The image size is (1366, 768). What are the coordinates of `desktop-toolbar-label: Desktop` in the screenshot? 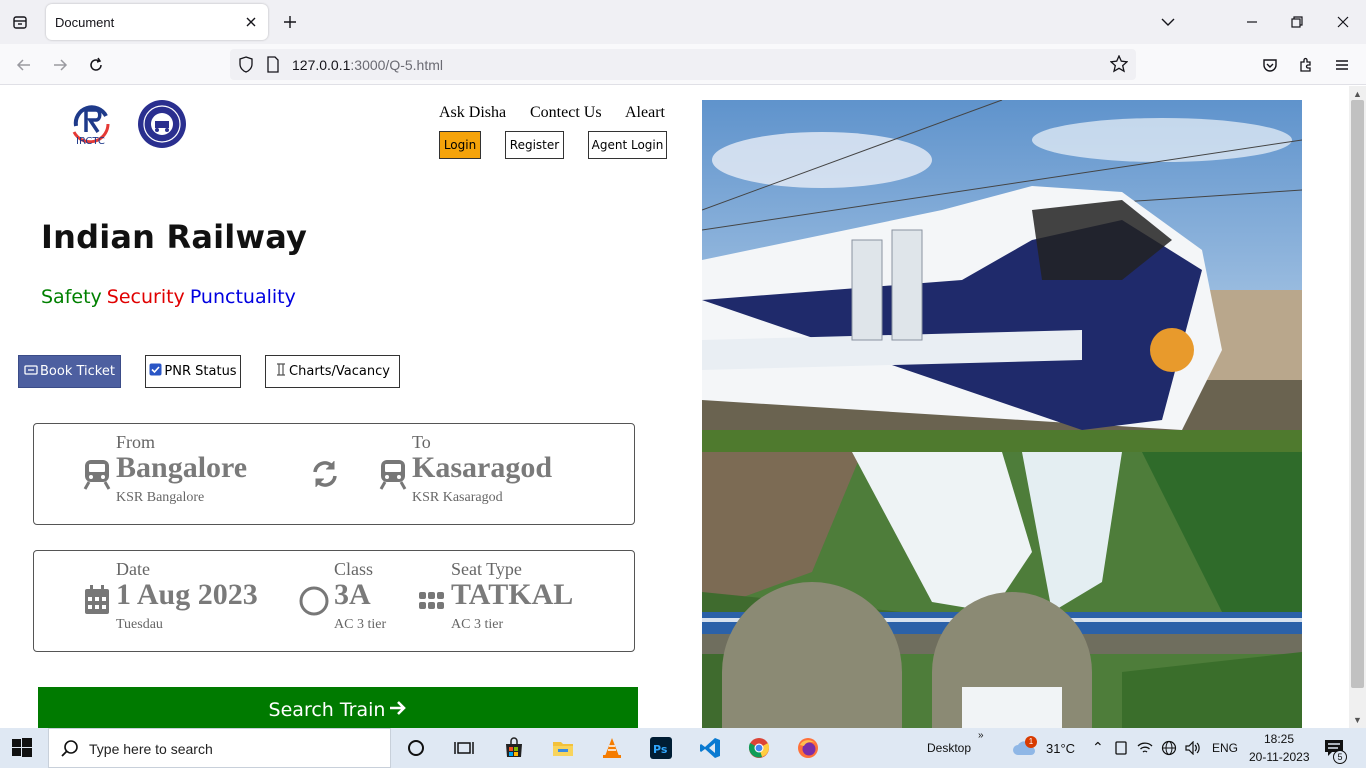 It's located at (949, 748).